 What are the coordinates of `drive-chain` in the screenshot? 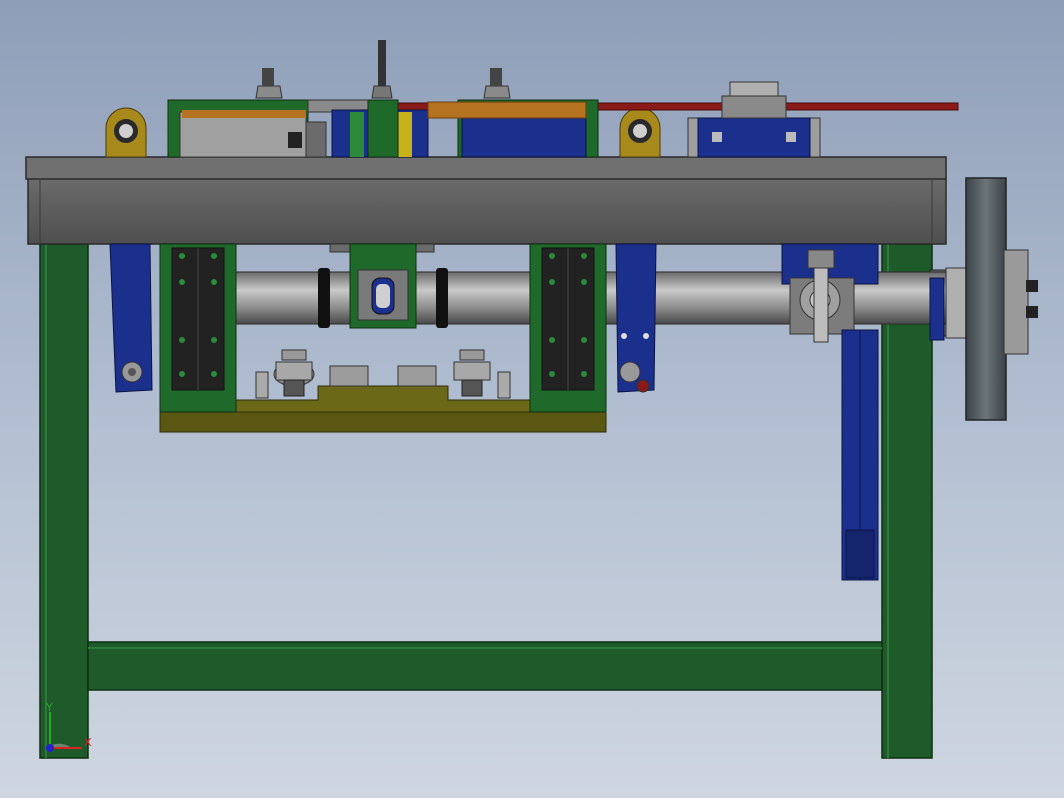 It's located at (860, 455).